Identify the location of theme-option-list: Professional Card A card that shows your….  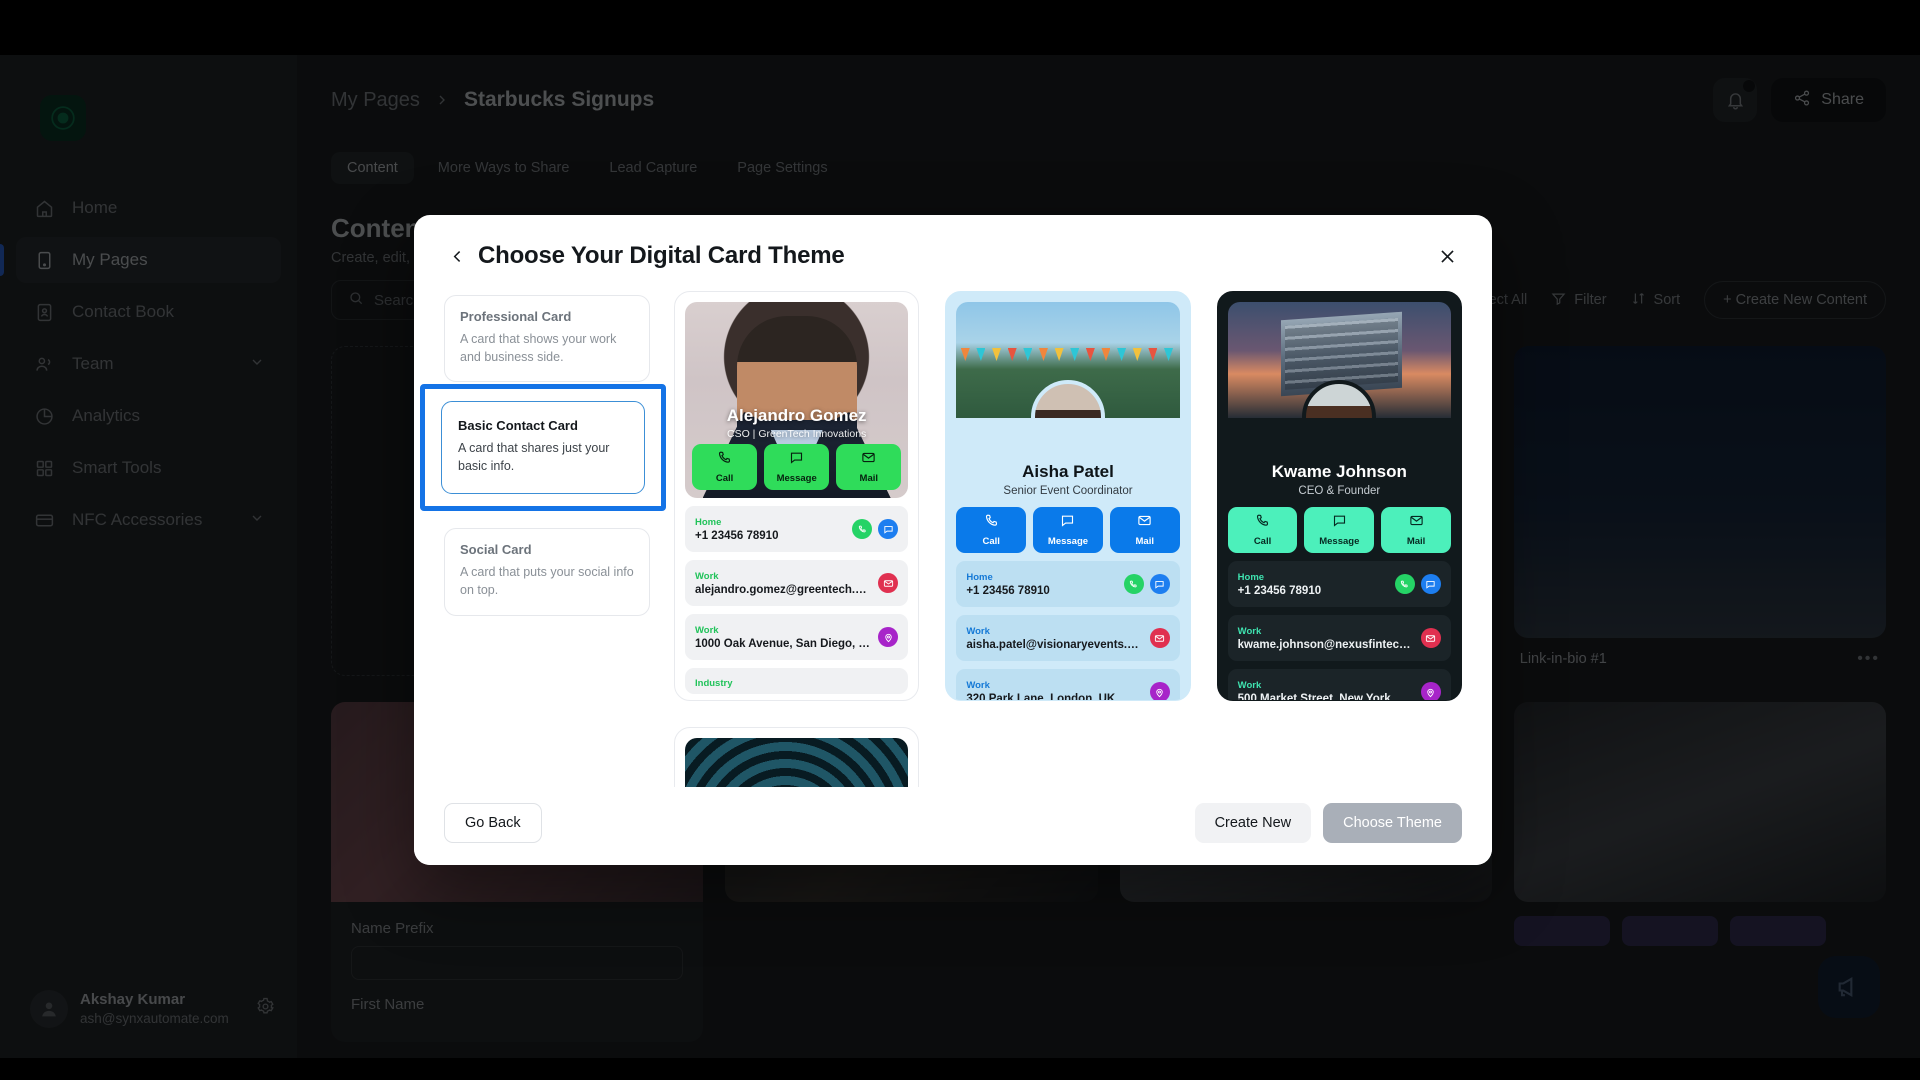
(543, 539).